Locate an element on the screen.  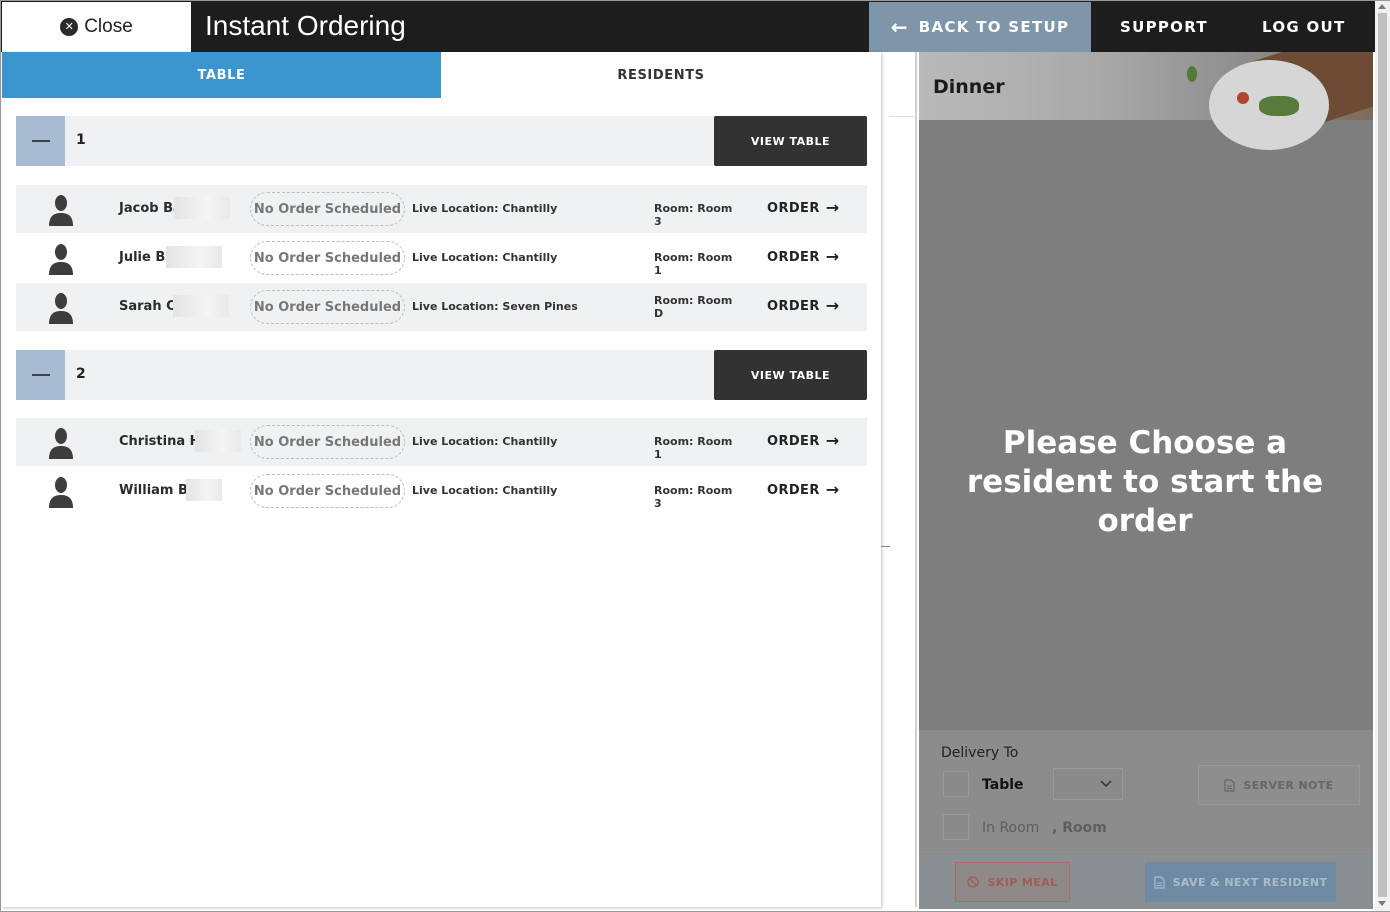
ban-icon is located at coordinates (973, 882).